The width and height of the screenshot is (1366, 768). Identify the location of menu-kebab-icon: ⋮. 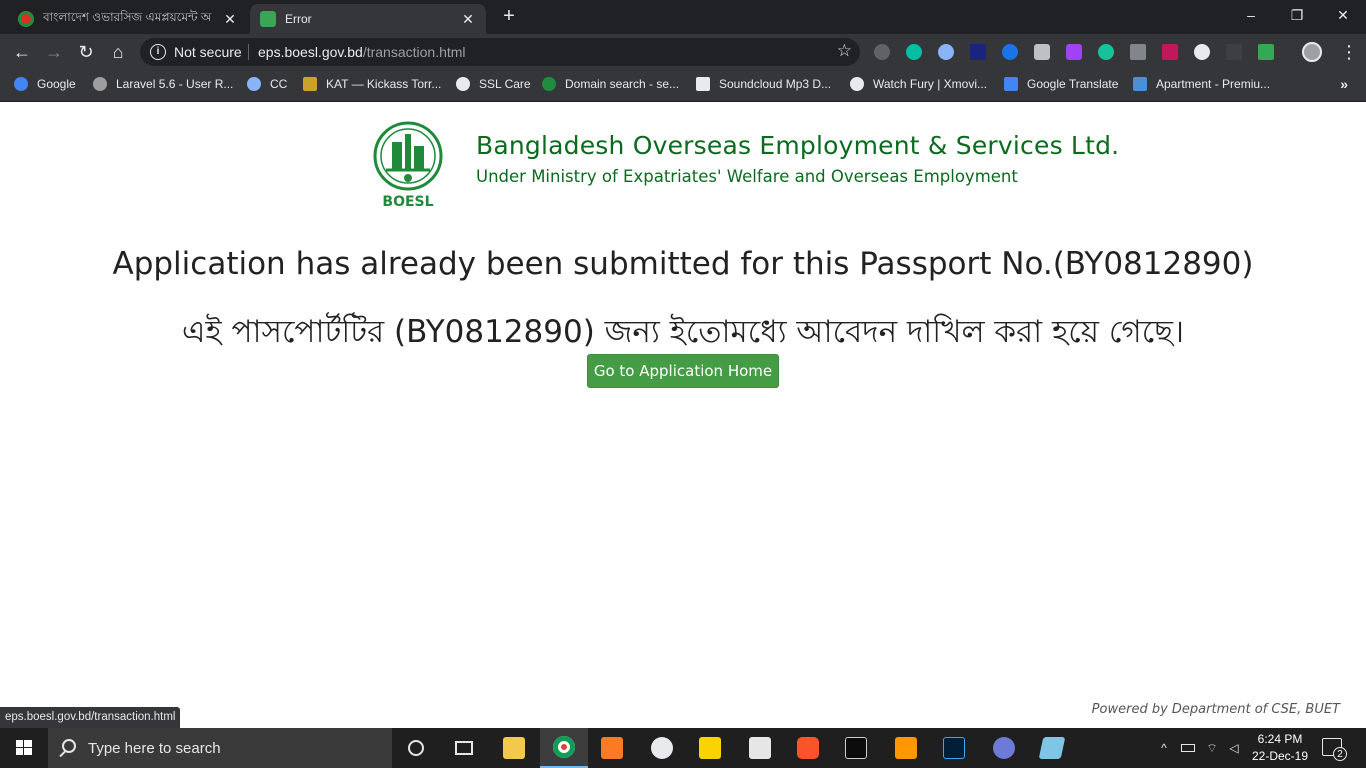
(1349, 52).